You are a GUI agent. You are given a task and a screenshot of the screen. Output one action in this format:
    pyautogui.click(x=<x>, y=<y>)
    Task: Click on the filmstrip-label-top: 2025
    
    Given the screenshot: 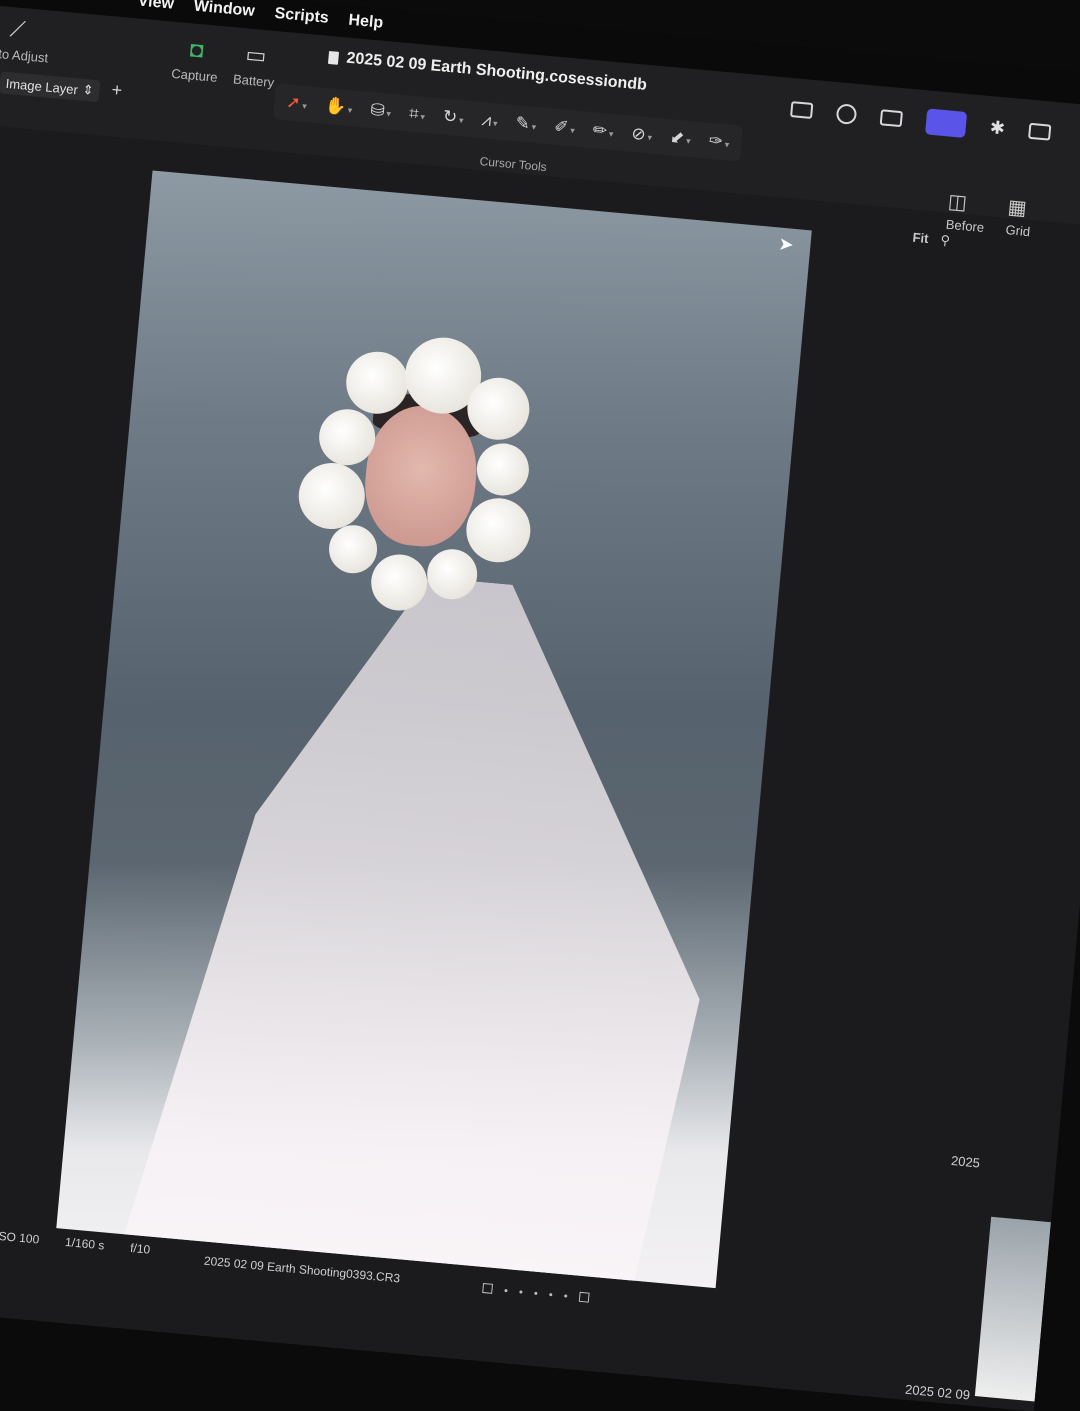 What is the action you would take?
    pyautogui.click(x=965, y=1161)
    